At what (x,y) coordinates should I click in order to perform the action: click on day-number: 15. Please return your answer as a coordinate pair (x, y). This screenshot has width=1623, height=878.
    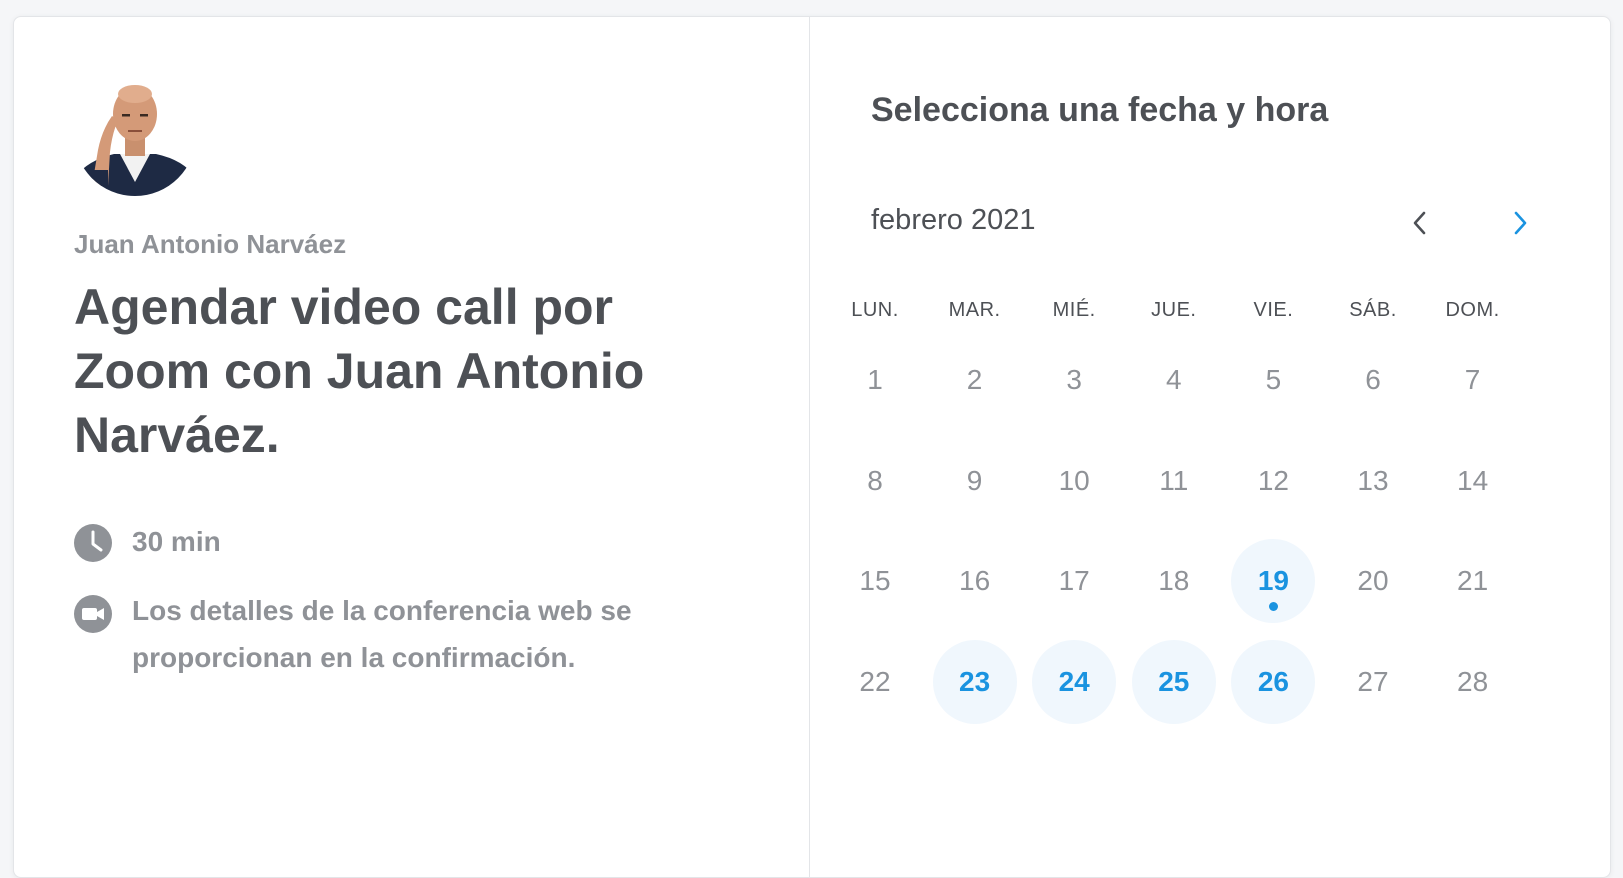
    Looking at the image, I should click on (875, 581).